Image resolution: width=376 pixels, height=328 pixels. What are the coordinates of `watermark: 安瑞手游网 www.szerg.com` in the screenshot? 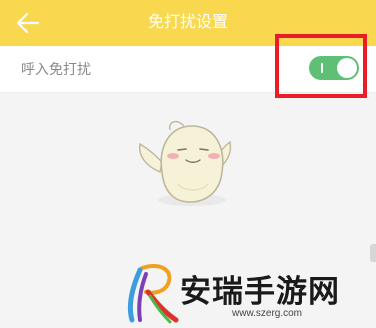 It's located at (248, 293).